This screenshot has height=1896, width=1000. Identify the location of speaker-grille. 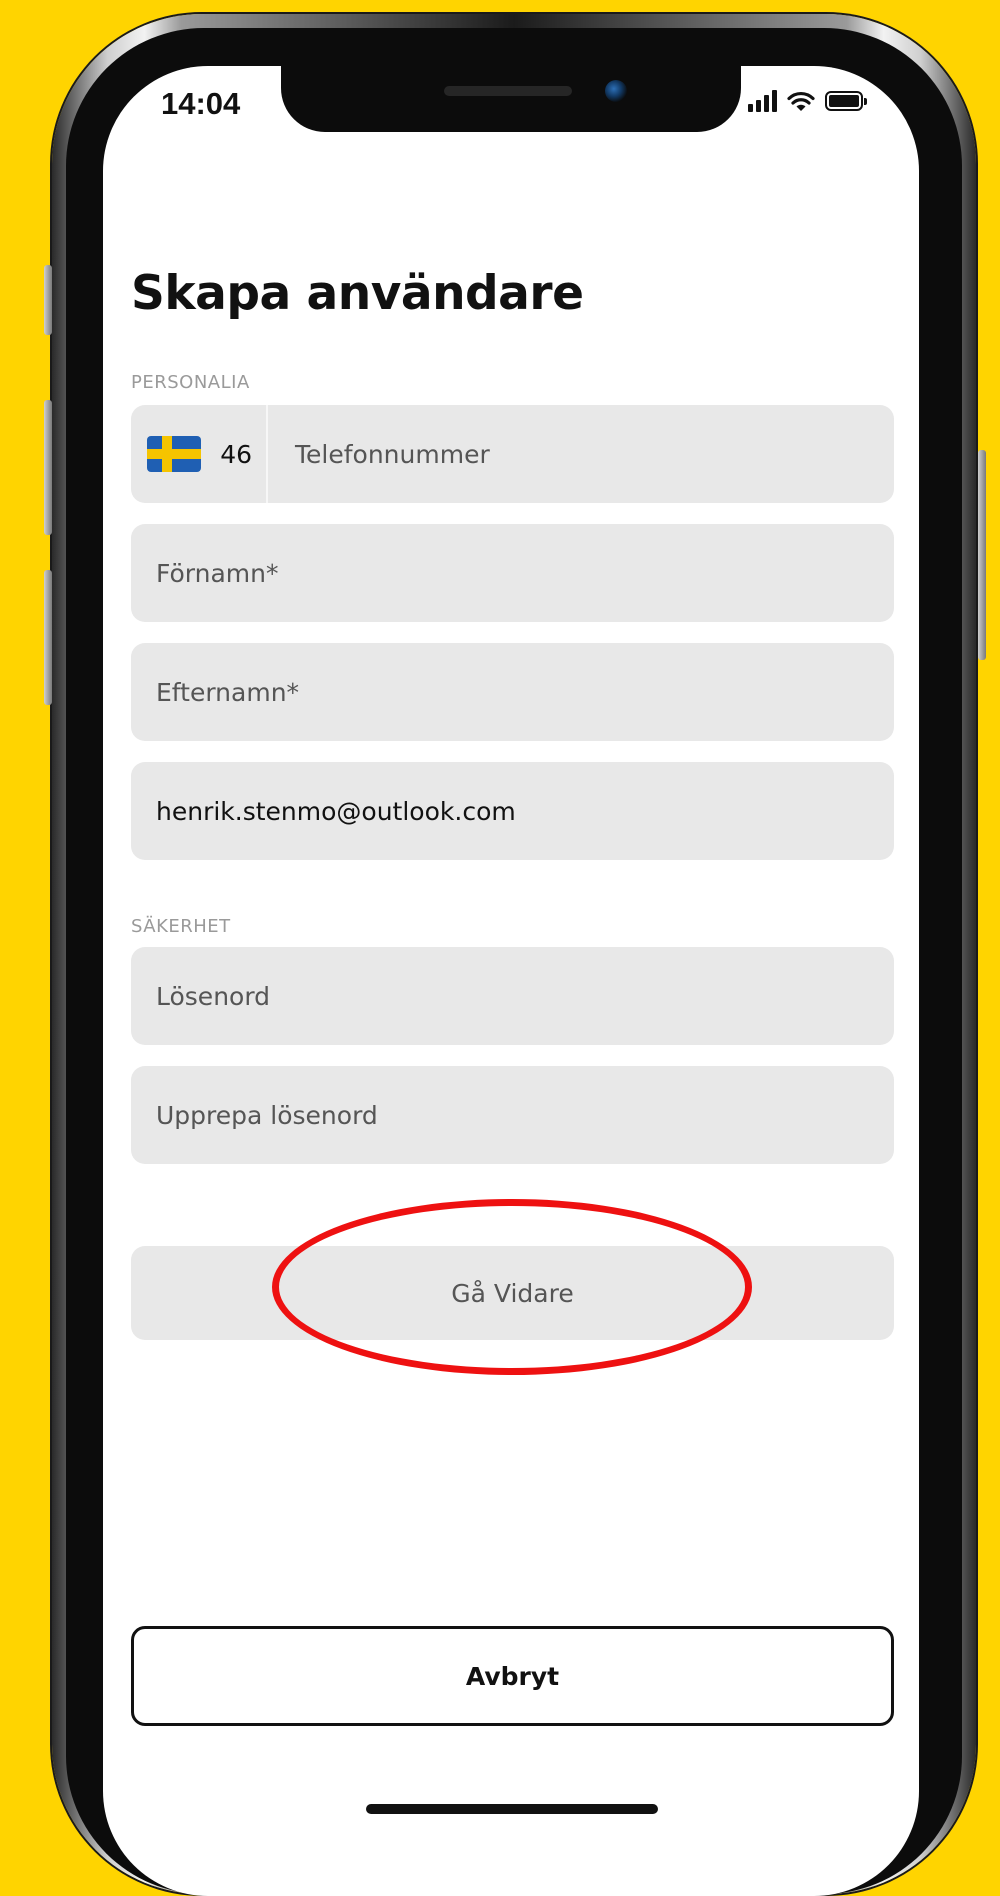
(508, 91).